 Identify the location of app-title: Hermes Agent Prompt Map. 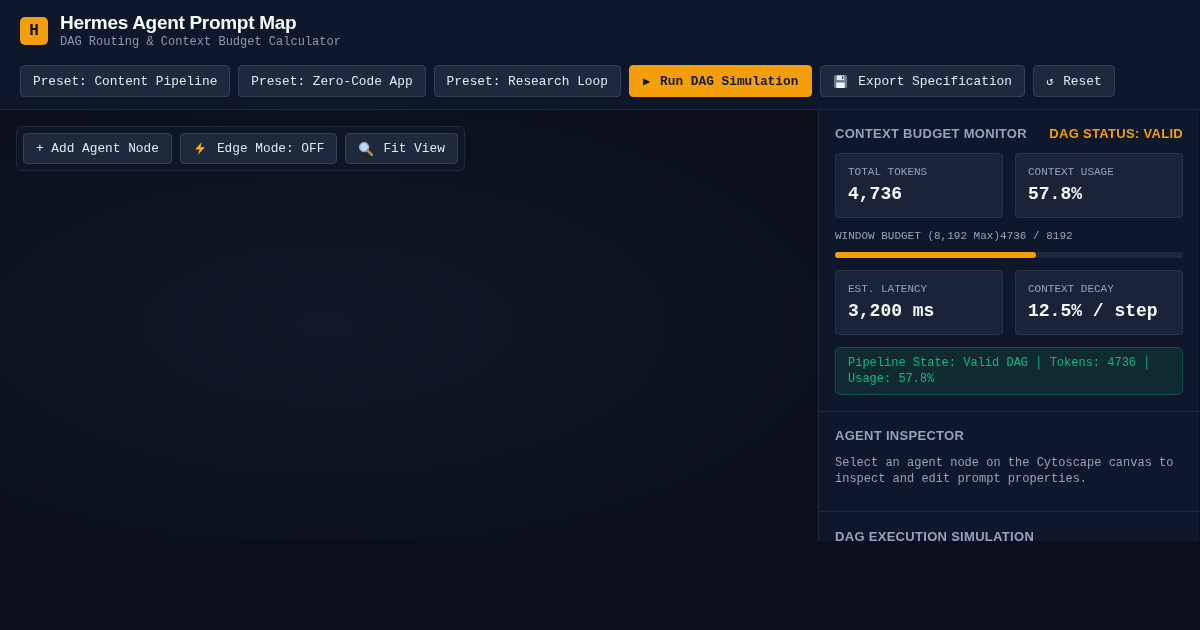
(179, 23).